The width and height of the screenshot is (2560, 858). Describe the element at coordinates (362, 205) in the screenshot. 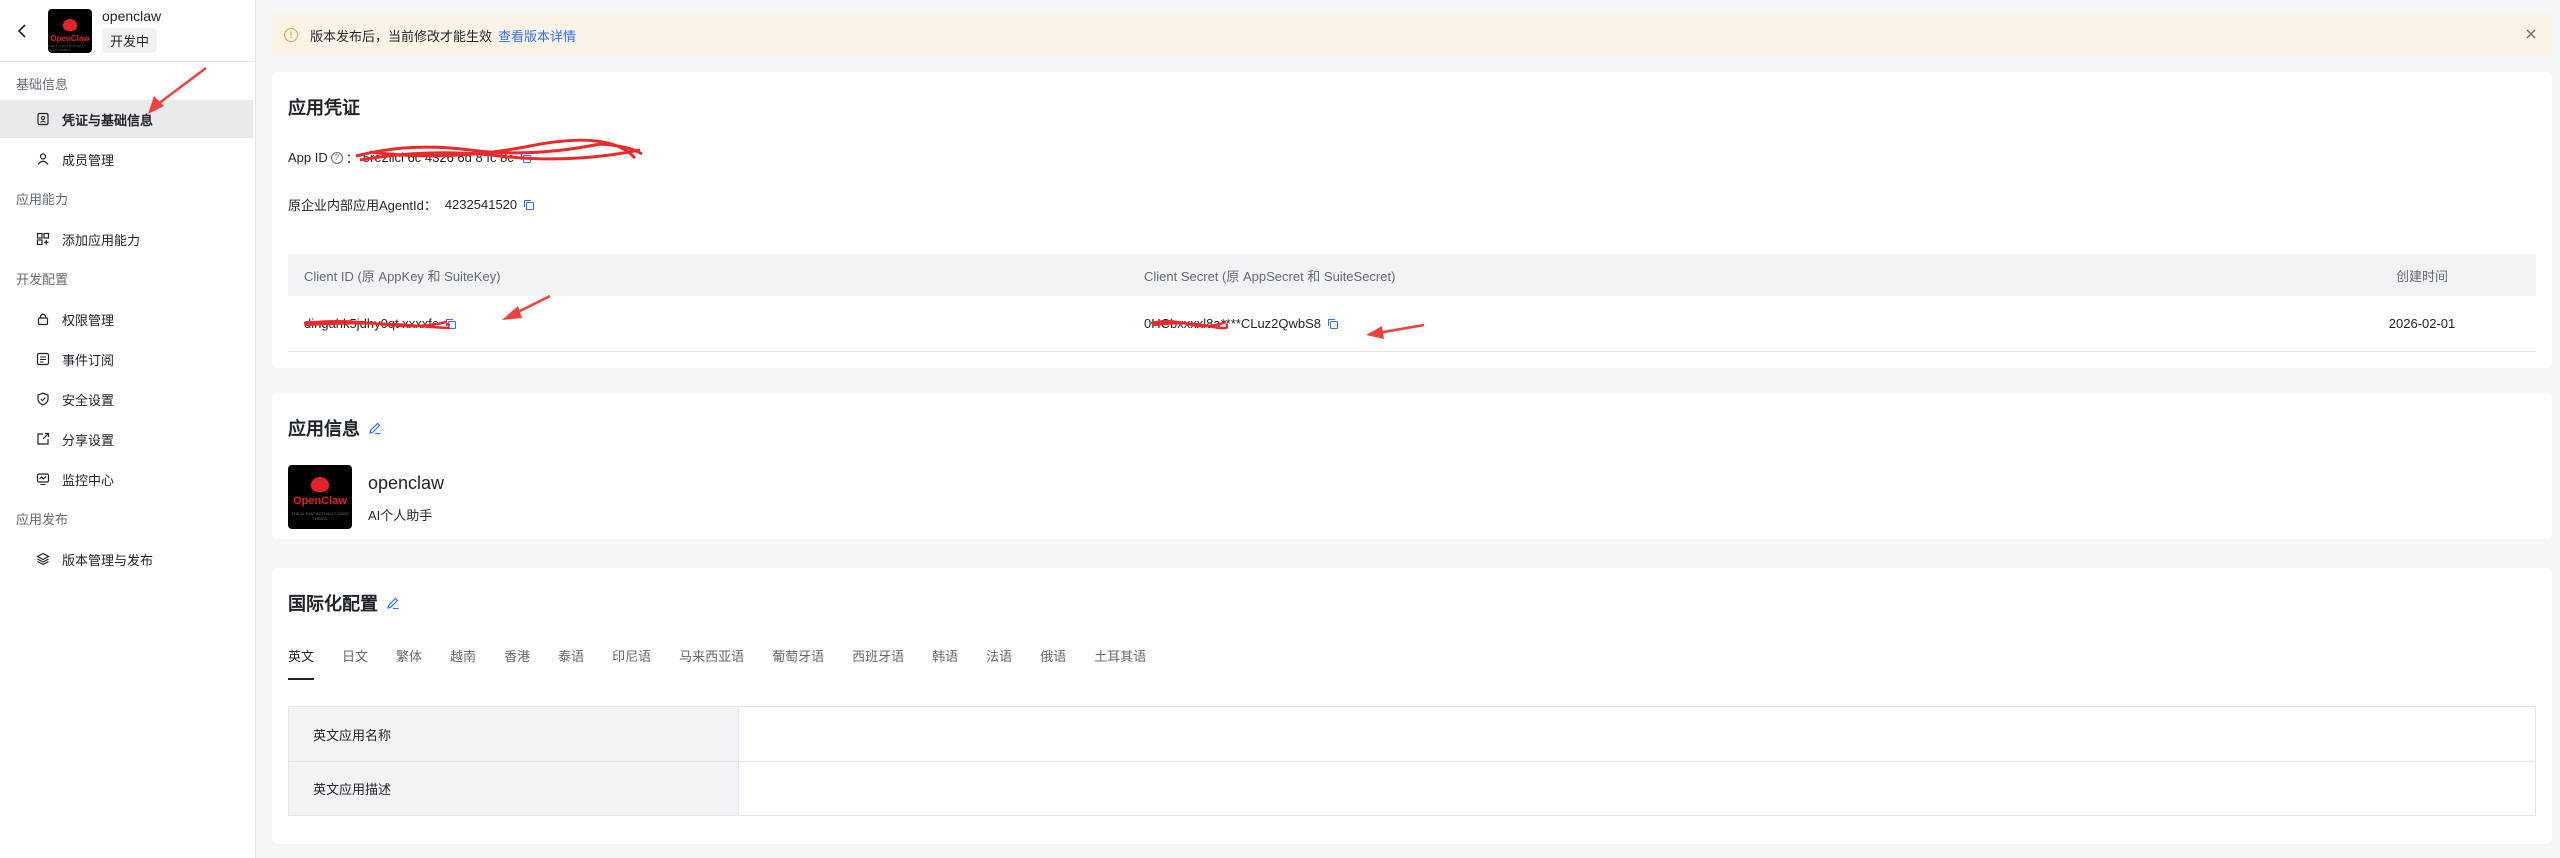

I see `agent-id-label: 原企业内部应用AgentId：` at that location.